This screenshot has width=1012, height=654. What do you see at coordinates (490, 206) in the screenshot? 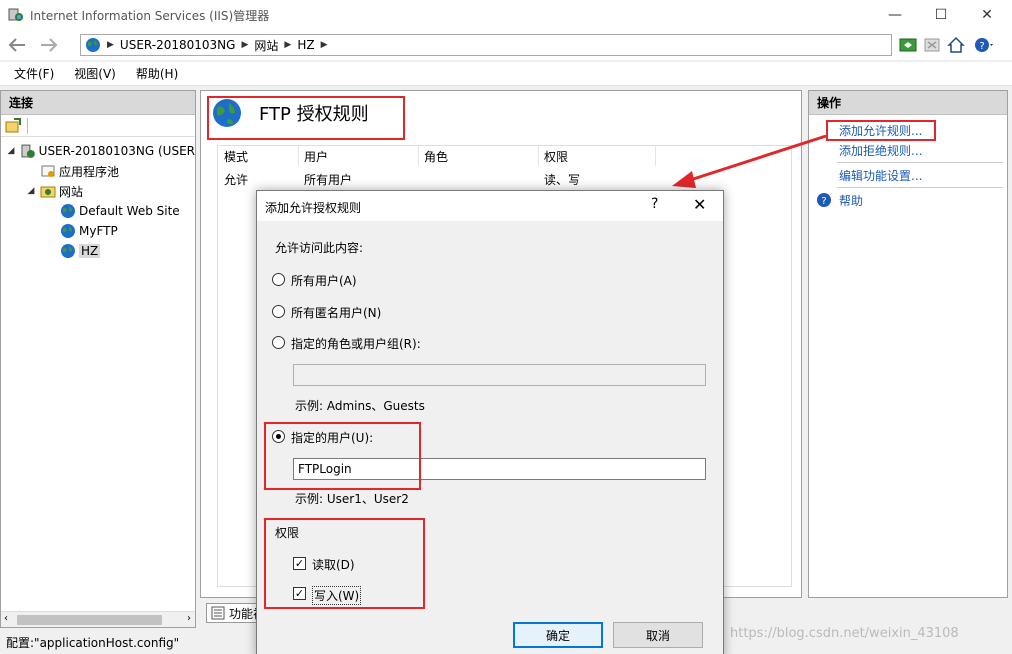
I see `dialog-titlebar: 添加允许授权规则 ? ✕` at bounding box center [490, 206].